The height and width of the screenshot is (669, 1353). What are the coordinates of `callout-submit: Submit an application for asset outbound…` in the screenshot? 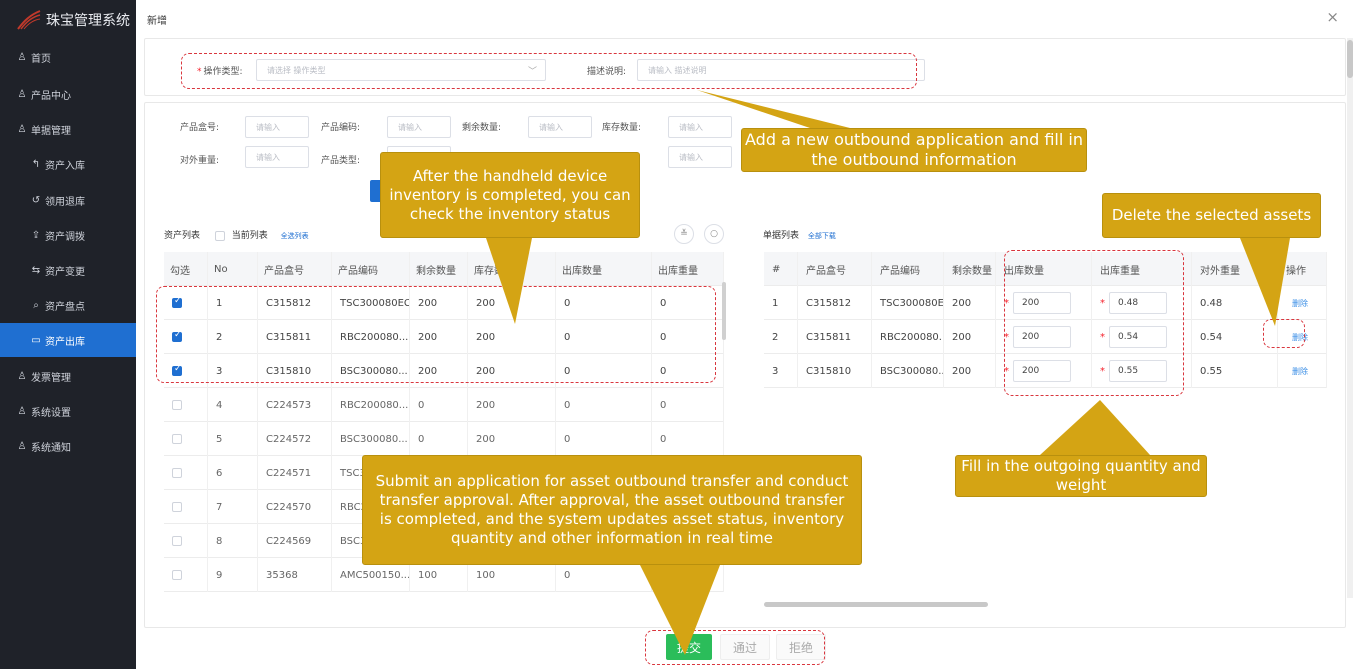 It's located at (612, 510).